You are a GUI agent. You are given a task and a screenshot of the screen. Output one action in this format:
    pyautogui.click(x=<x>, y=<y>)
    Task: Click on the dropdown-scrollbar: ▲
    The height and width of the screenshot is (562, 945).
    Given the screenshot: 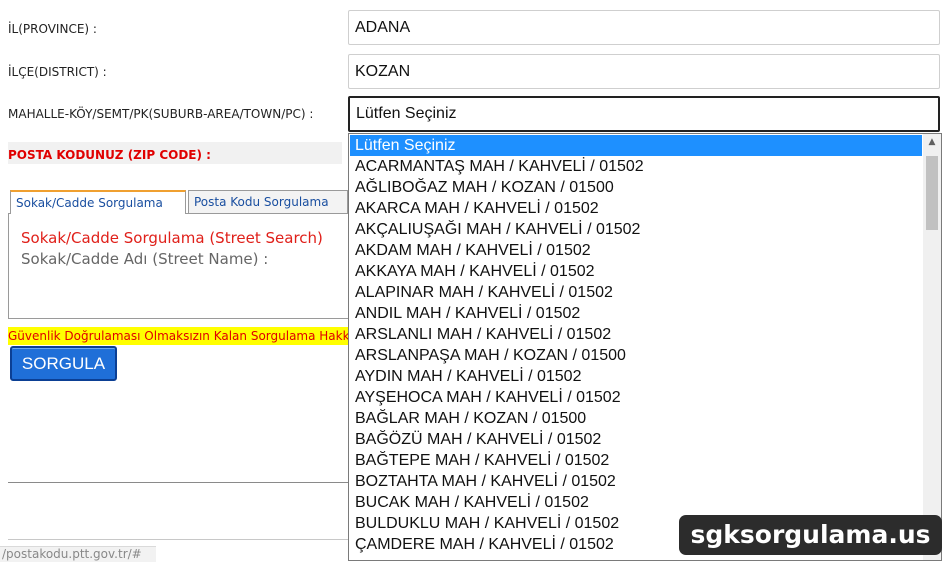 What is the action you would take?
    pyautogui.click(x=932, y=347)
    